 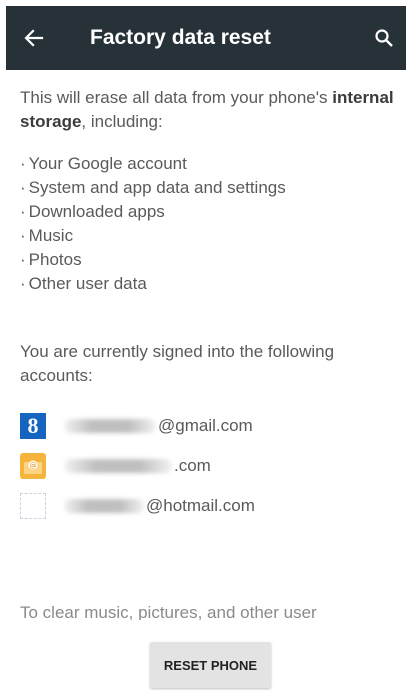 I want to click on account-domain: @gmail.com, so click(x=205, y=425).